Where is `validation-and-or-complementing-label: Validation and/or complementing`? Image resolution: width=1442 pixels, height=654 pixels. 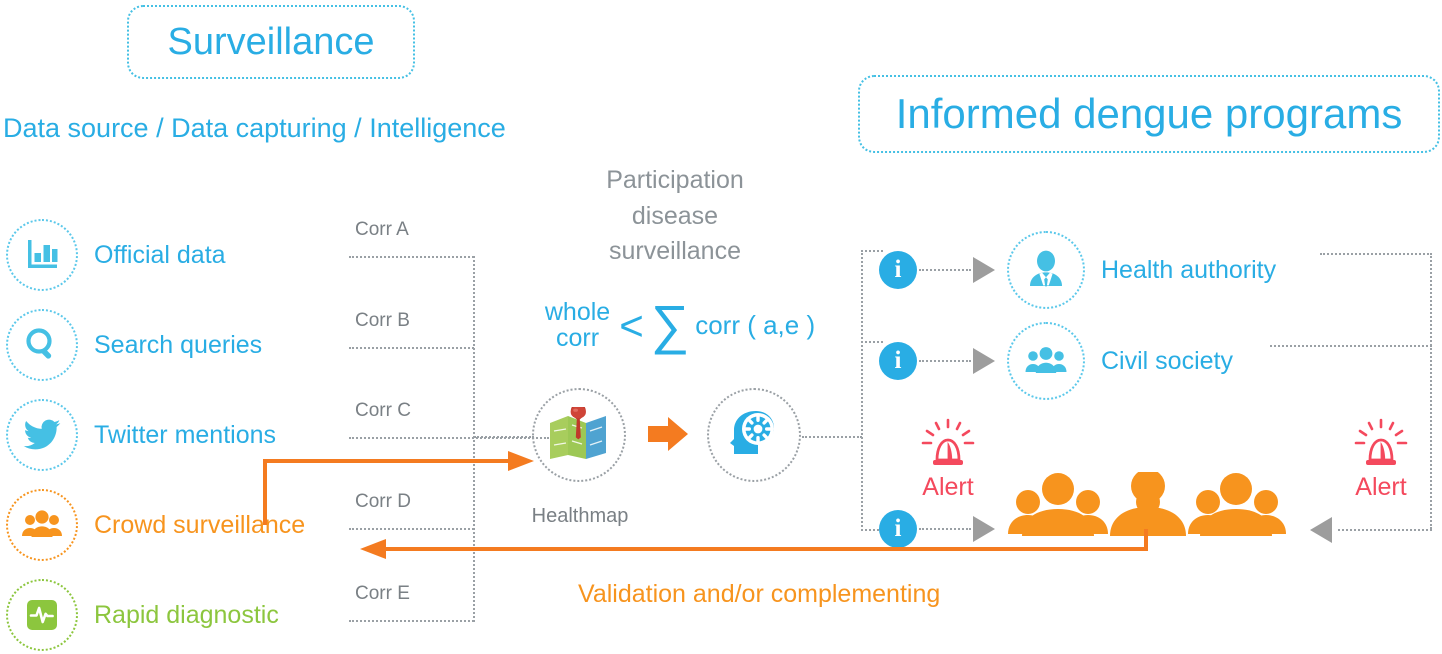
validation-and-or-complementing-label: Validation and/or complementing is located at coordinates (759, 594).